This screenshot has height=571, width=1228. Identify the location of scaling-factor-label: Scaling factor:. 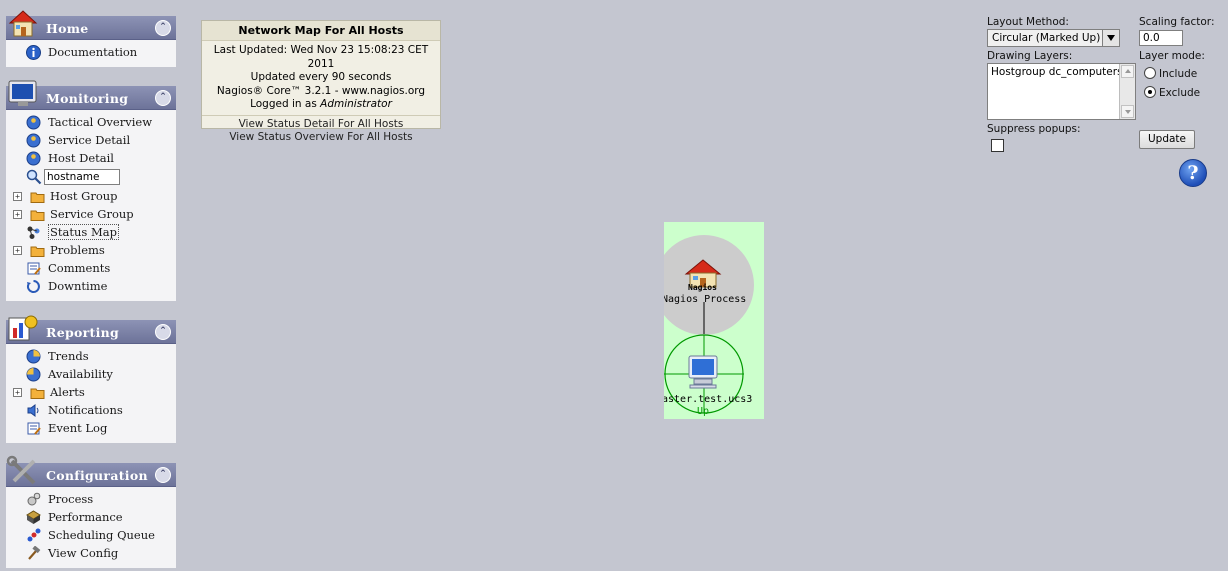
(1177, 22).